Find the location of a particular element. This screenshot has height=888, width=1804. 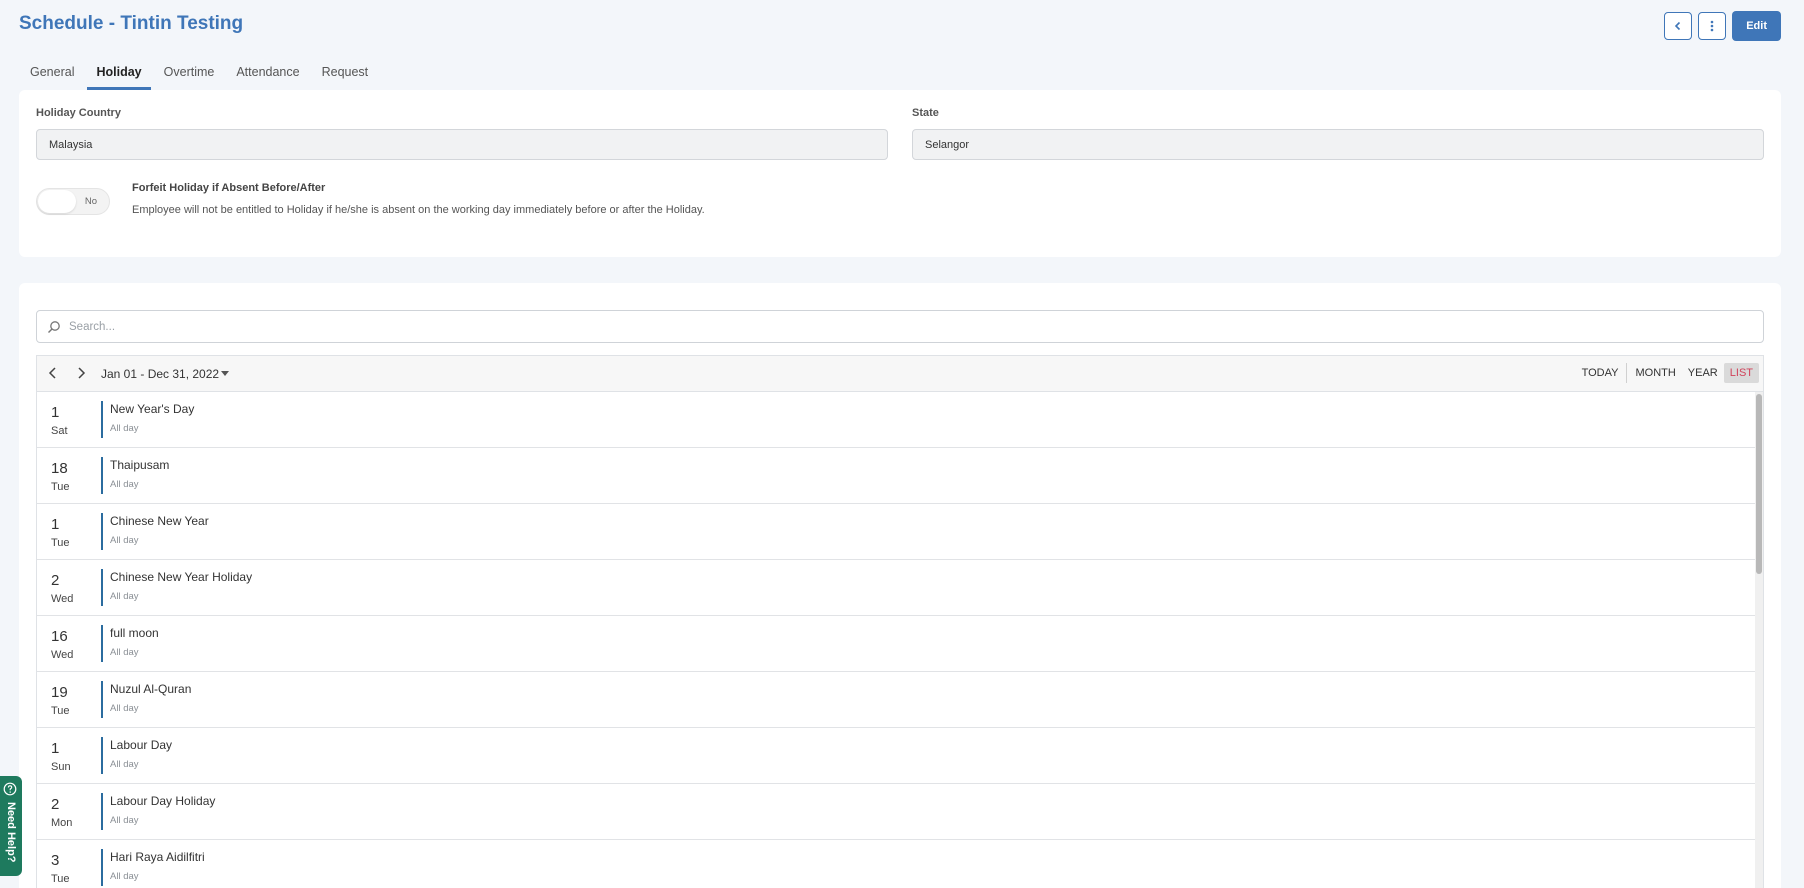

event-day: 3 is located at coordinates (55, 860).